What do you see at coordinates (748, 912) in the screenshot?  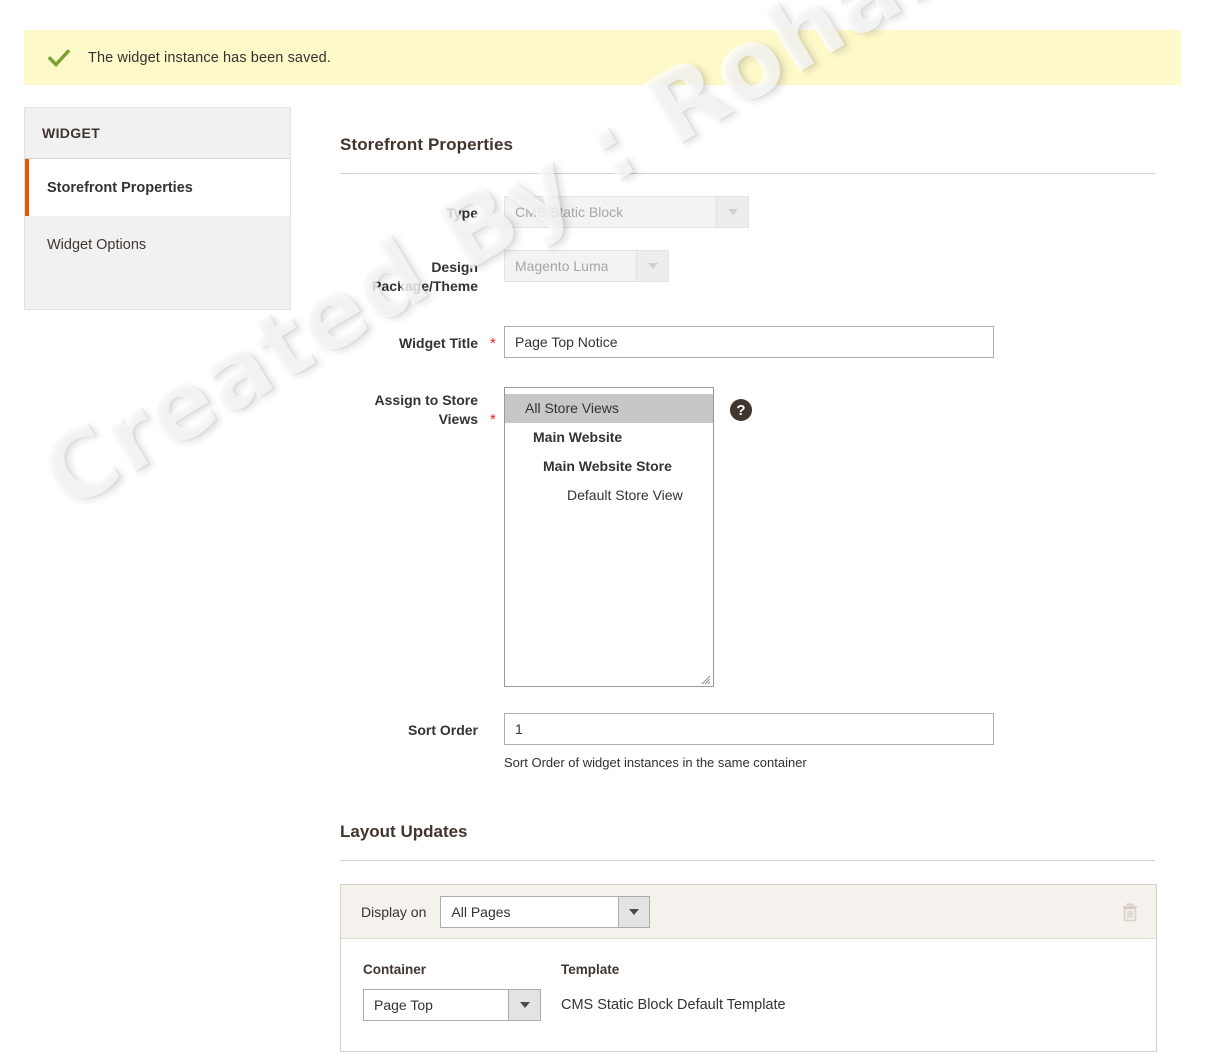 I see `layout-update-header: Display on All Pages` at bounding box center [748, 912].